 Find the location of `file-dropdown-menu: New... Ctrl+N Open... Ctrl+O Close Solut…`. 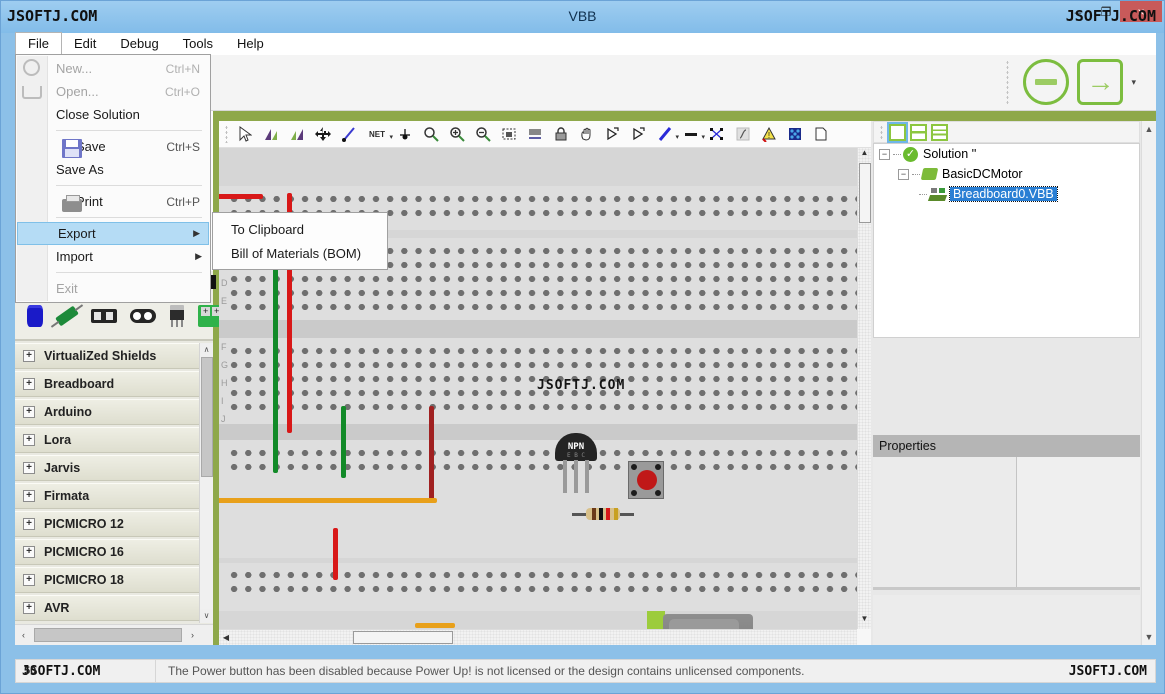

file-dropdown-menu: New... Ctrl+N Open... Ctrl+O Close Solut… is located at coordinates (113, 178).